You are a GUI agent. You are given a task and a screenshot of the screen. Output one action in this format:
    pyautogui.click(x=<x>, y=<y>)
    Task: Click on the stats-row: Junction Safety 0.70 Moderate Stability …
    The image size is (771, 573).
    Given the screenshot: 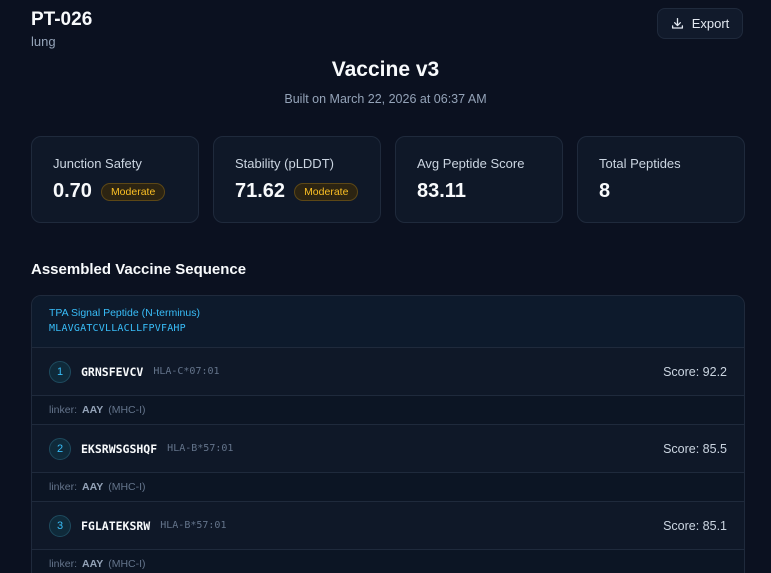 What is the action you would take?
    pyautogui.click(x=388, y=179)
    